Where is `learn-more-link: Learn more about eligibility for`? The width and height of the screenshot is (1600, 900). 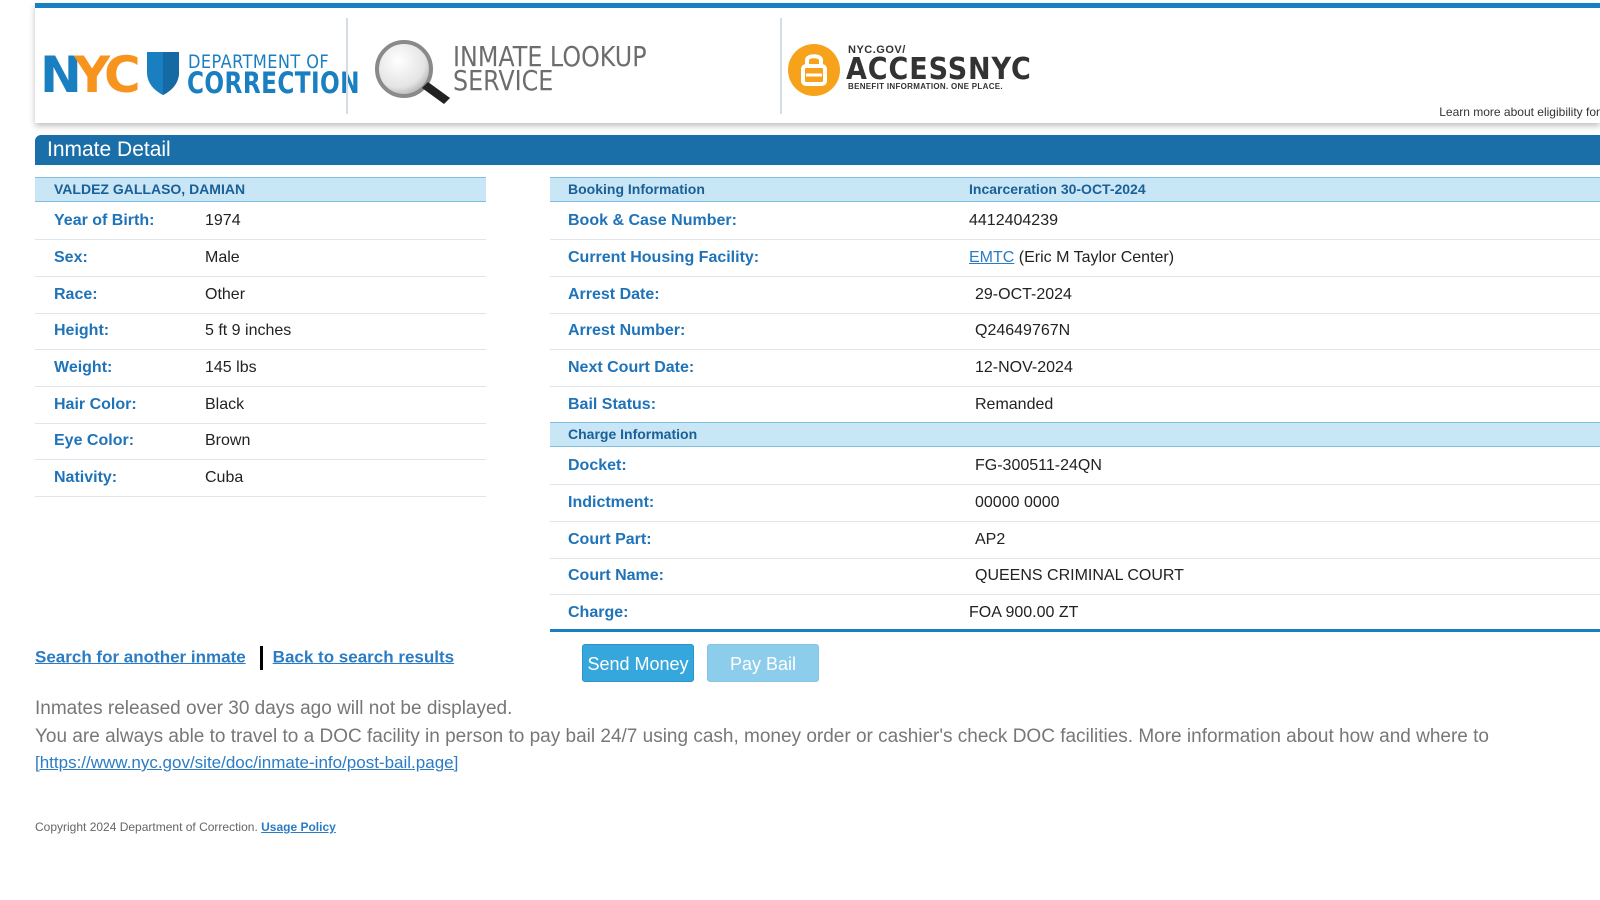 learn-more-link: Learn more about eligibility for is located at coordinates (1519, 112).